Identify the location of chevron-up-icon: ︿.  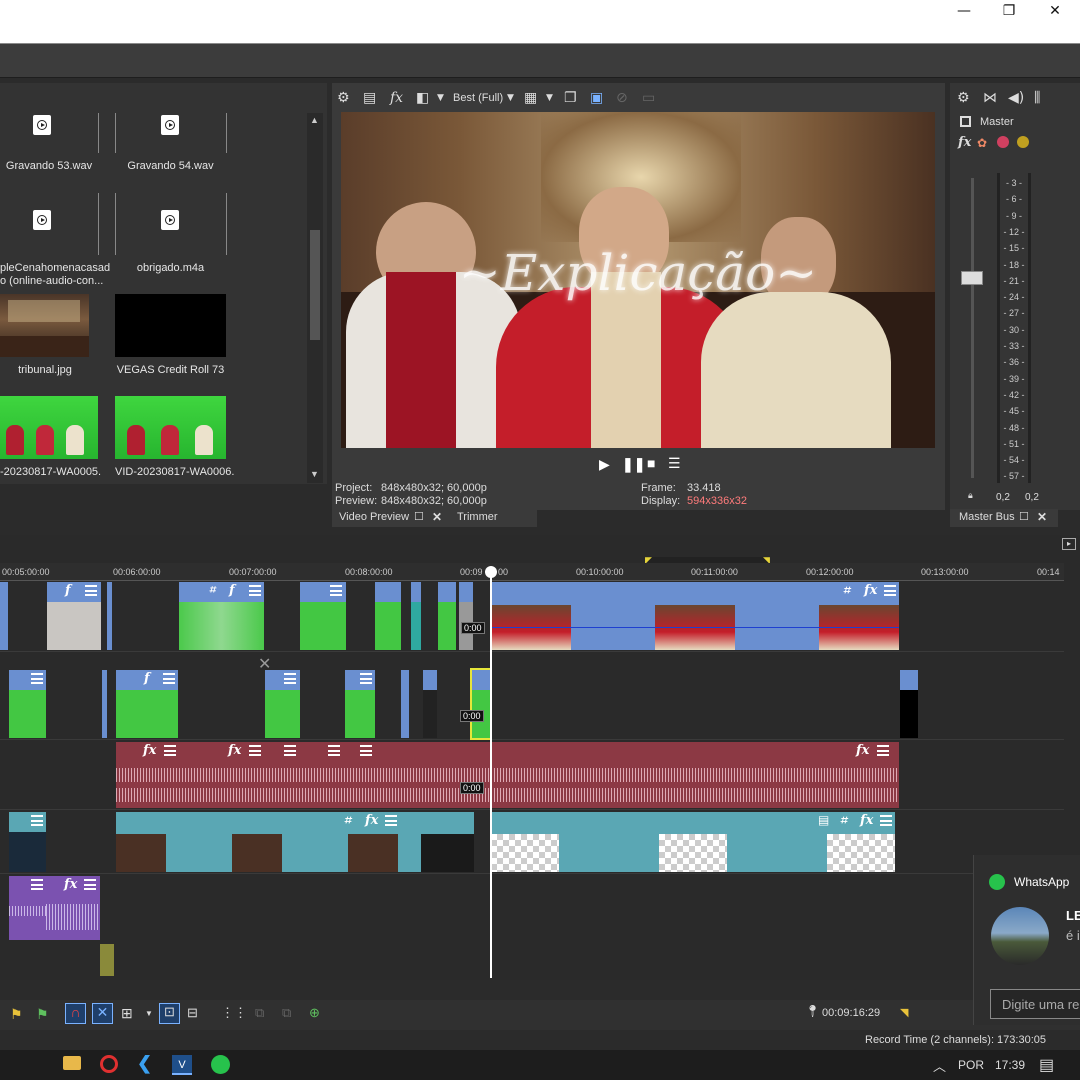
(939, 1065).